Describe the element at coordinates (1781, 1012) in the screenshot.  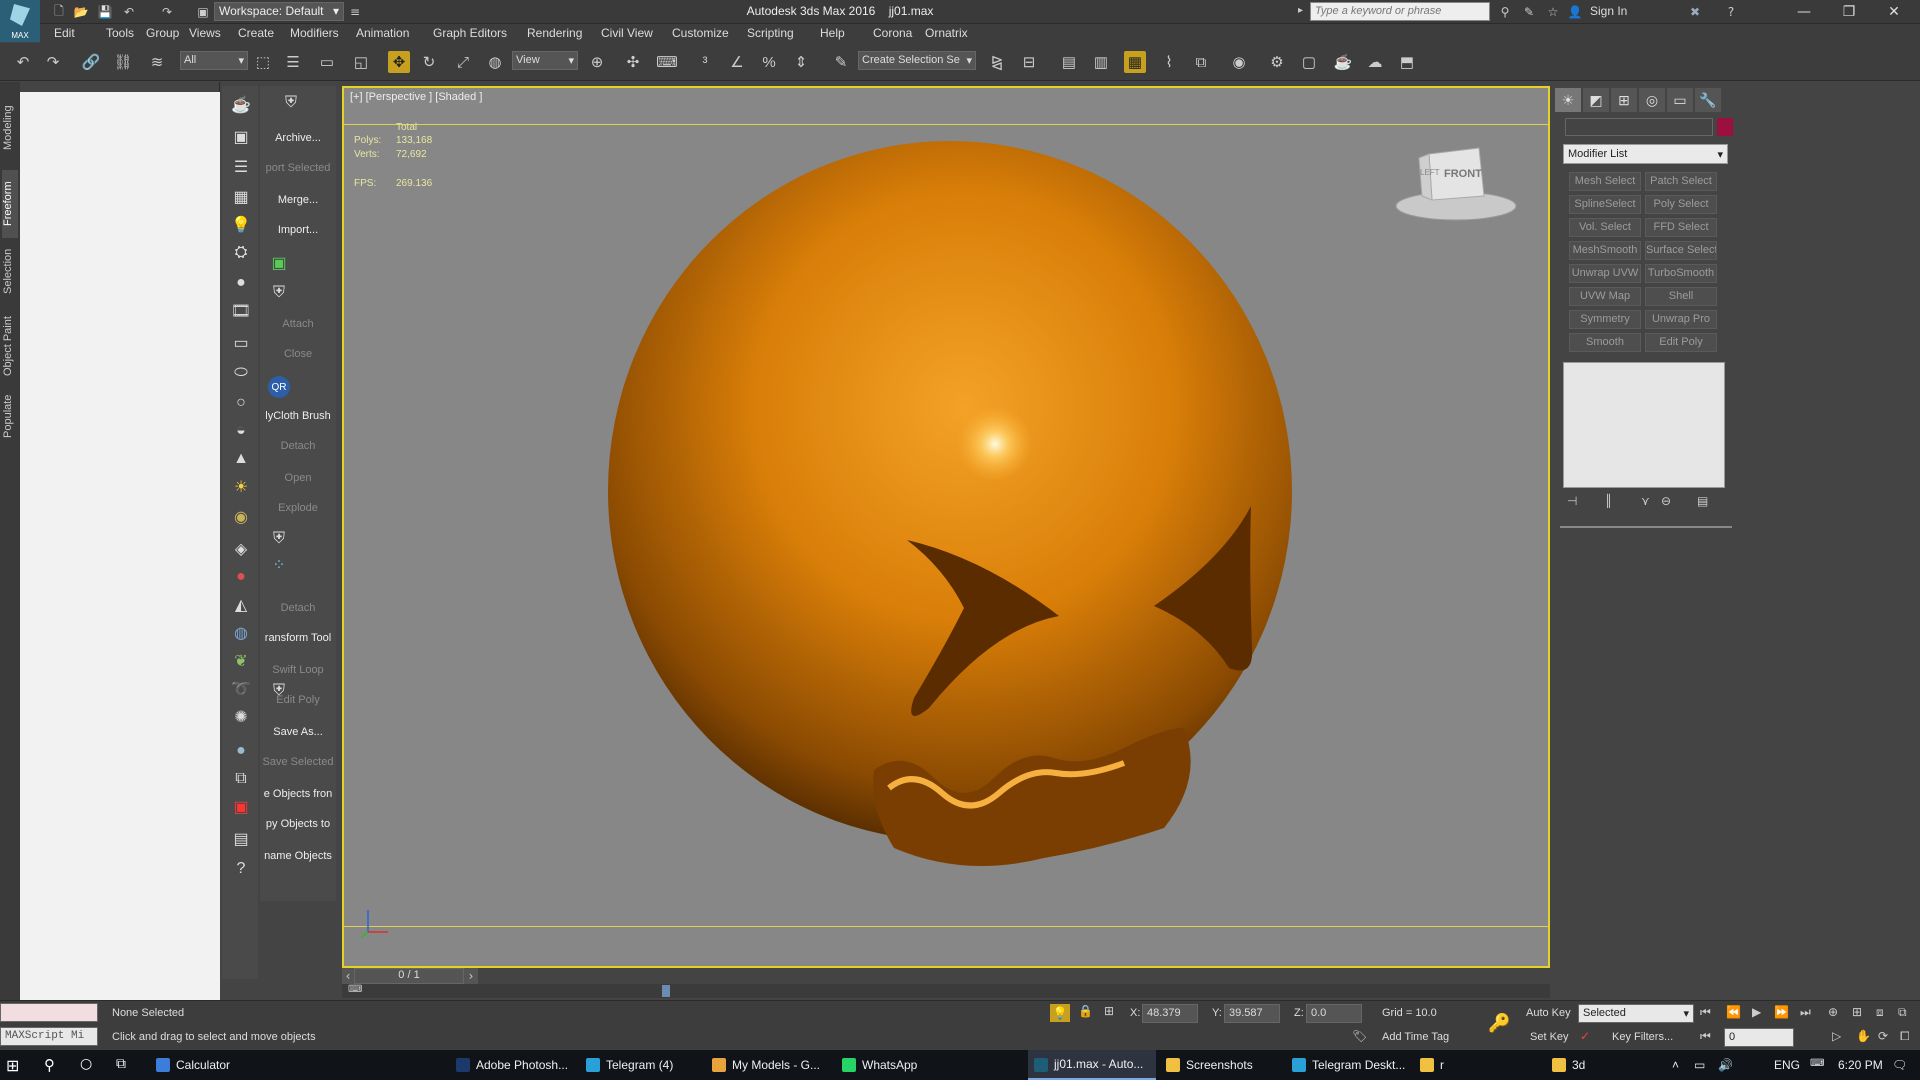
I see `next-key-icon: ⏩` at that location.